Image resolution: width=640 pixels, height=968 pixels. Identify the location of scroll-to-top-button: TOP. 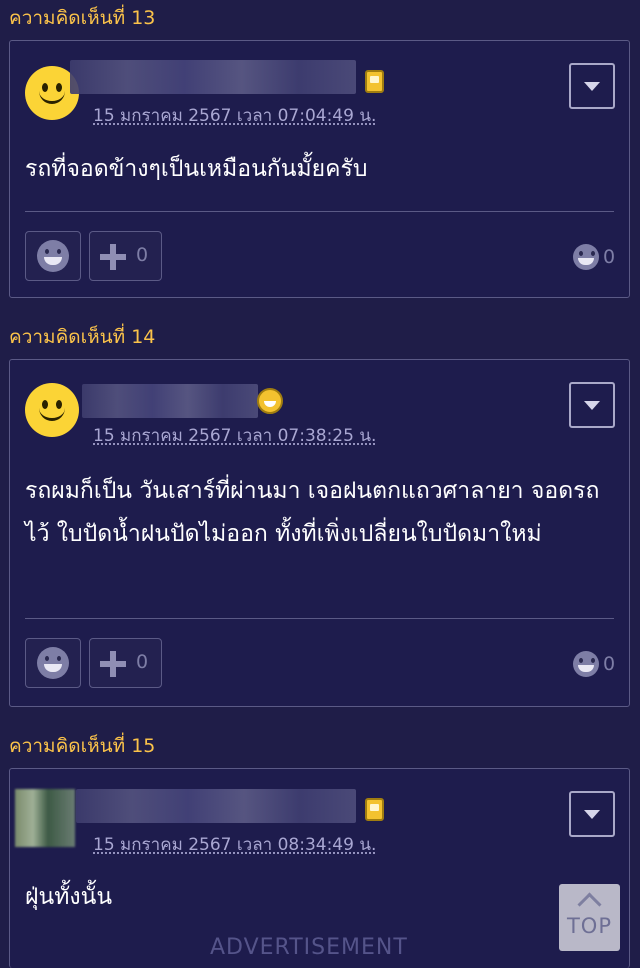
(589, 917).